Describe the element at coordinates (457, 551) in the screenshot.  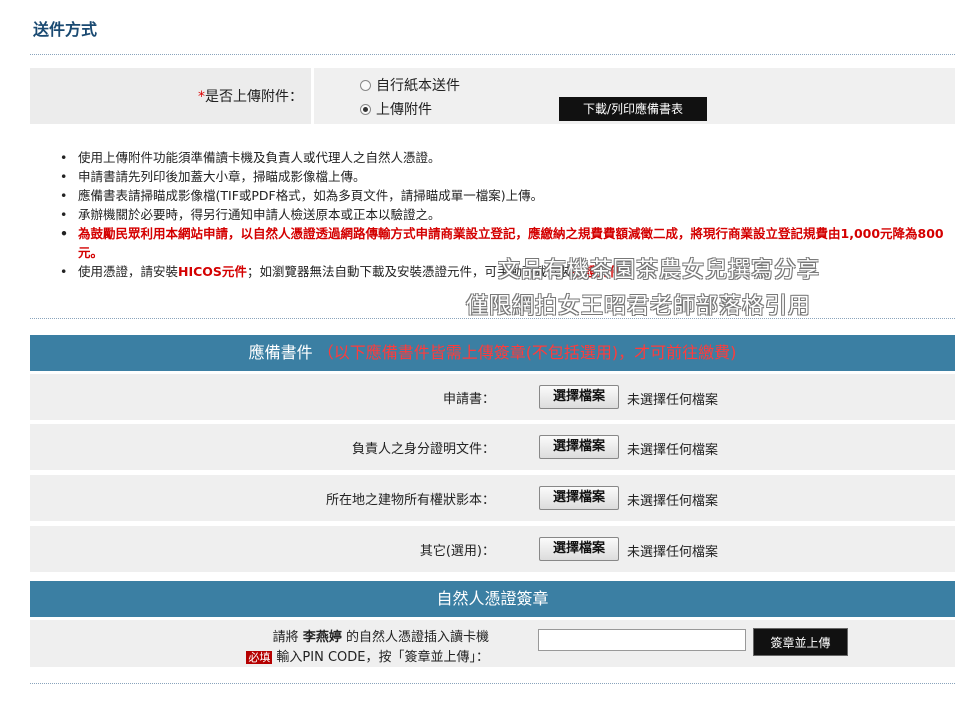
I see `file-label: 其它(選用)：` at that location.